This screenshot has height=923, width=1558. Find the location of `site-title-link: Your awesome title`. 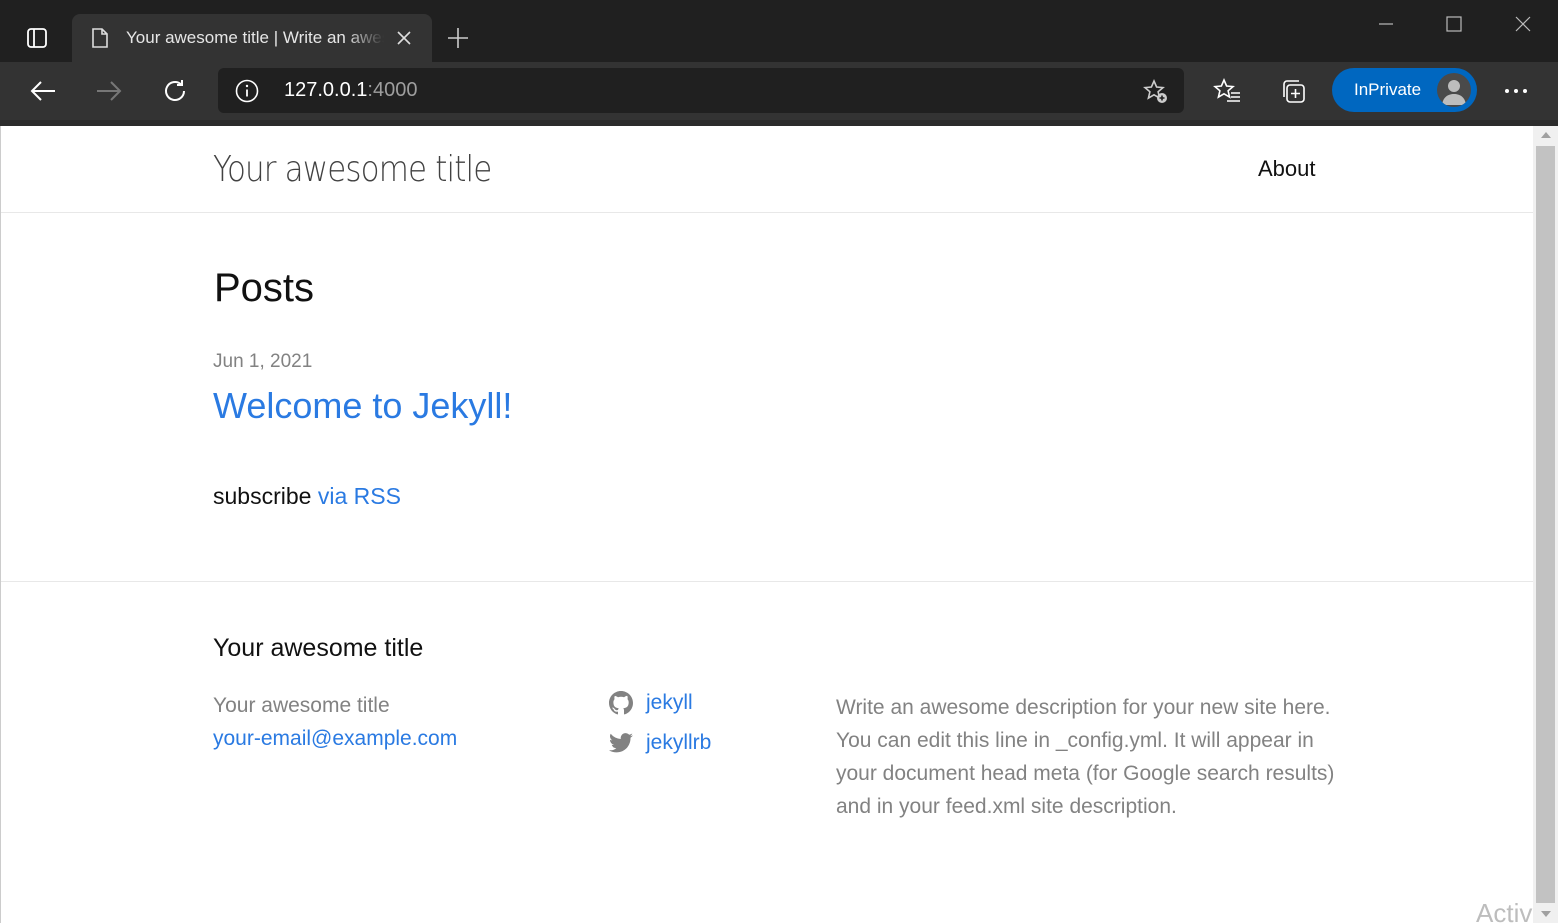

site-title-link: Your awesome title is located at coordinates (352, 169).